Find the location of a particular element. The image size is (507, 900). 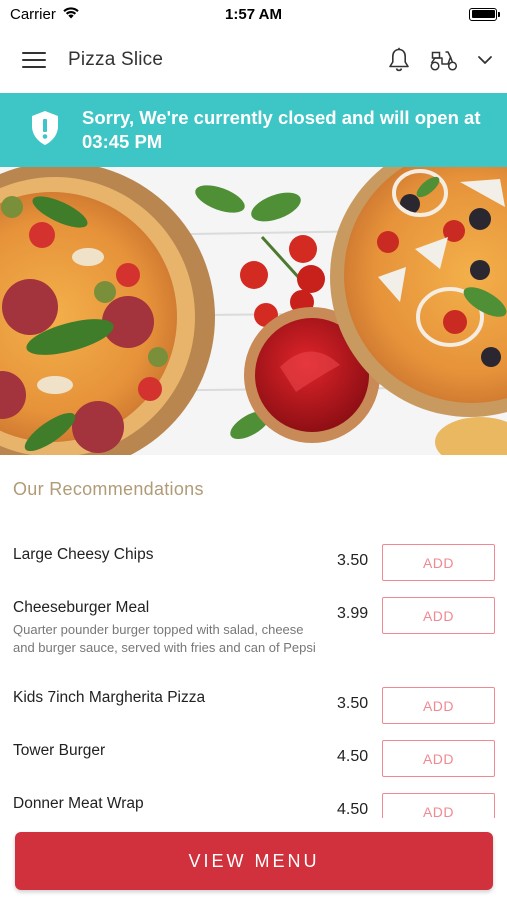

restaurant-title: Pizza Slice is located at coordinates (116, 59).